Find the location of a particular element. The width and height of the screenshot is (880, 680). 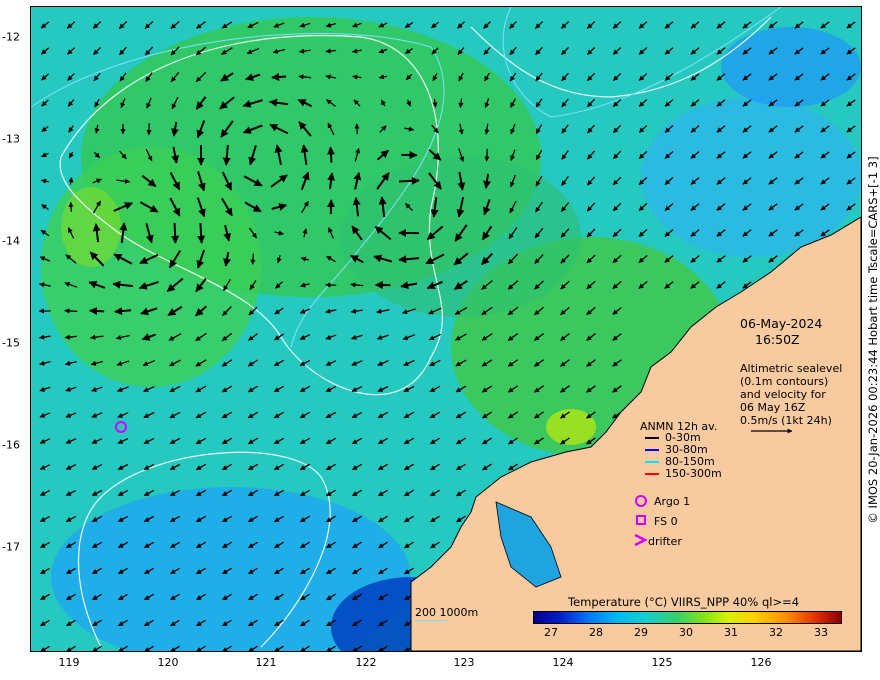

y-tick-14: -14 is located at coordinates (11, 241).